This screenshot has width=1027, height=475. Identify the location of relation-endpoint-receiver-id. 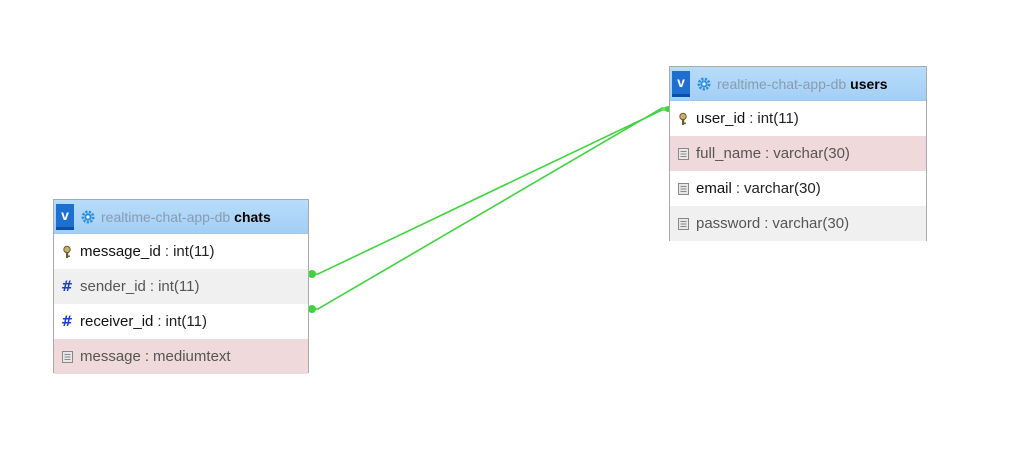
(312, 309).